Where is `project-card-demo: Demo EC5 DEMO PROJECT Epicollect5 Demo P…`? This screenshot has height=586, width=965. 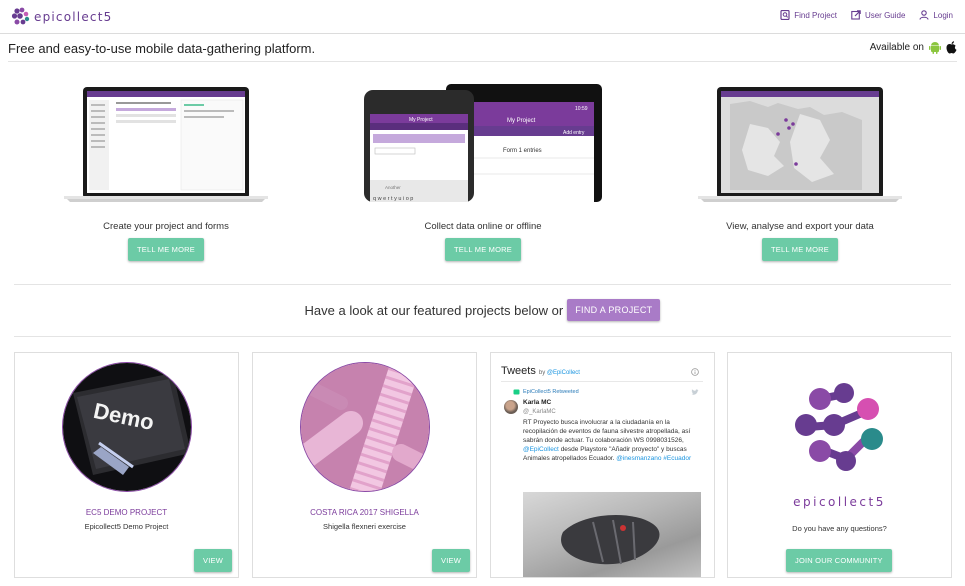 project-card-demo: Demo EC5 DEMO PROJECT Epicollect5 Demo P… is located at coordinates (126, 465).